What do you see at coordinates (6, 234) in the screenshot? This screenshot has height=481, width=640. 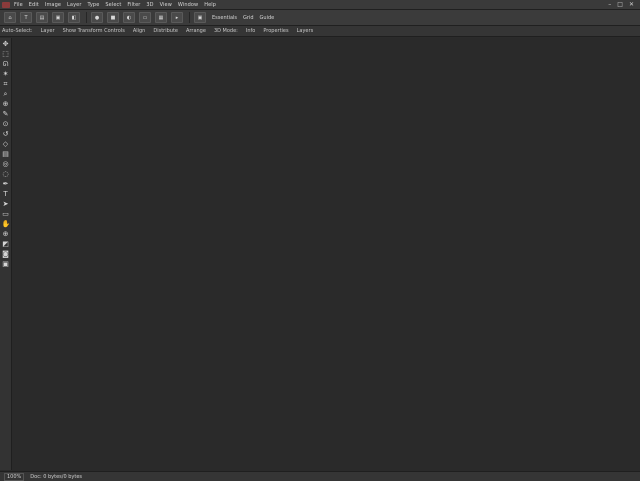 I see `zoom-icon: ⊕` at bounding box center [6, 234].